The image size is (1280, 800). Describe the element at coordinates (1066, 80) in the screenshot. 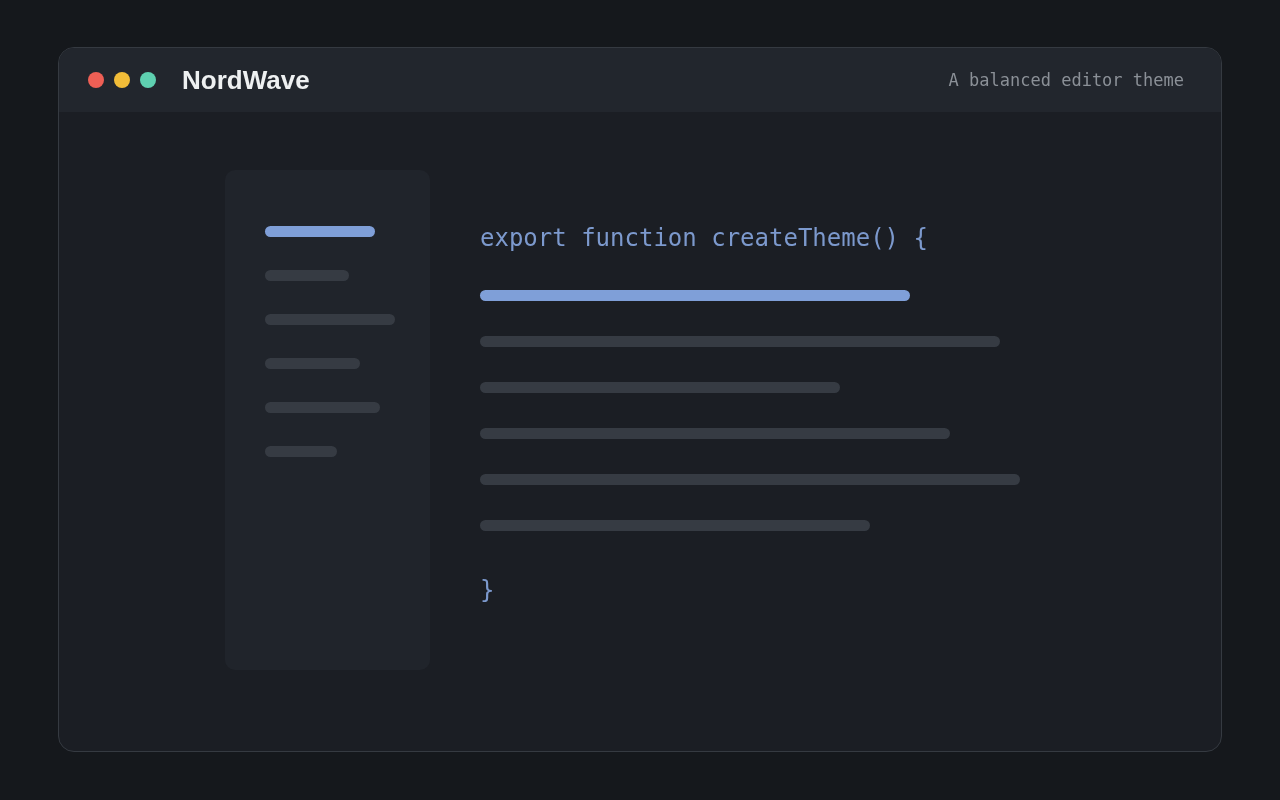

I see `app-subtitle: A balanced editor theme` at that location.